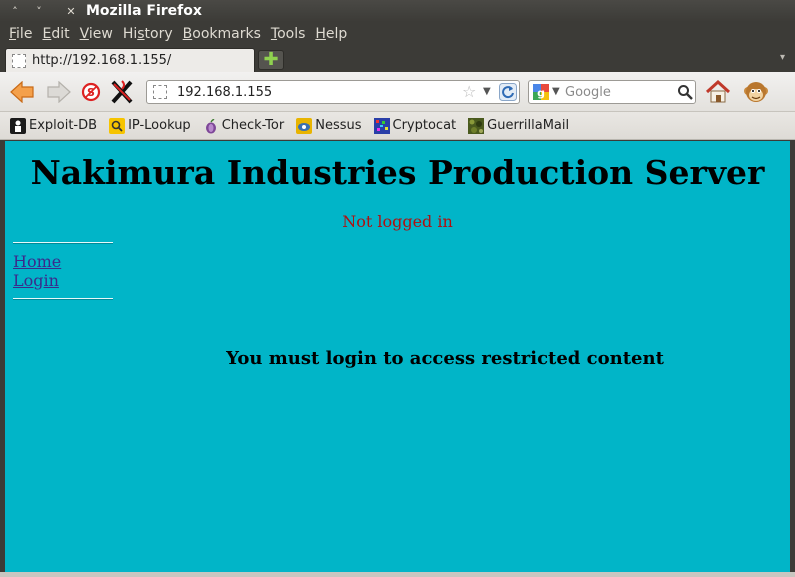 The height and width of the screenshot is (577, 795). I want to click on guerrillamail-icon, so click(476, 125).